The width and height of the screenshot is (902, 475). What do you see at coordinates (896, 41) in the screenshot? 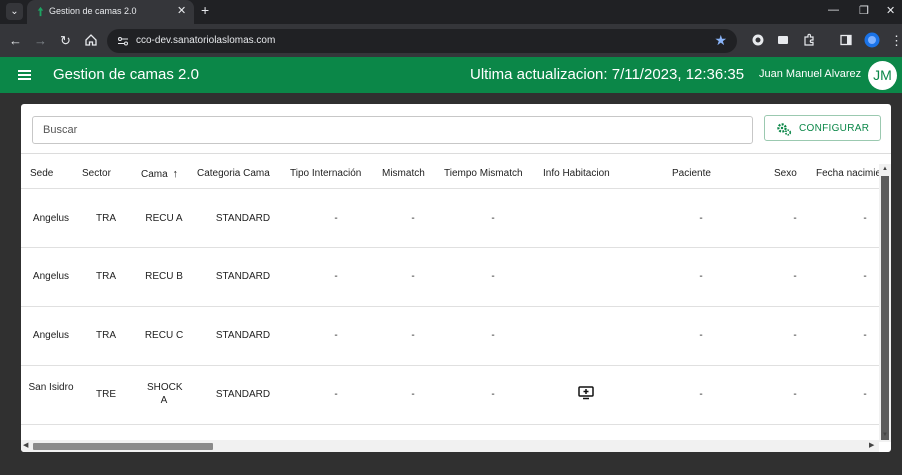
I see `more-menu-icon: ⋮` at bounding box center [896, 41].